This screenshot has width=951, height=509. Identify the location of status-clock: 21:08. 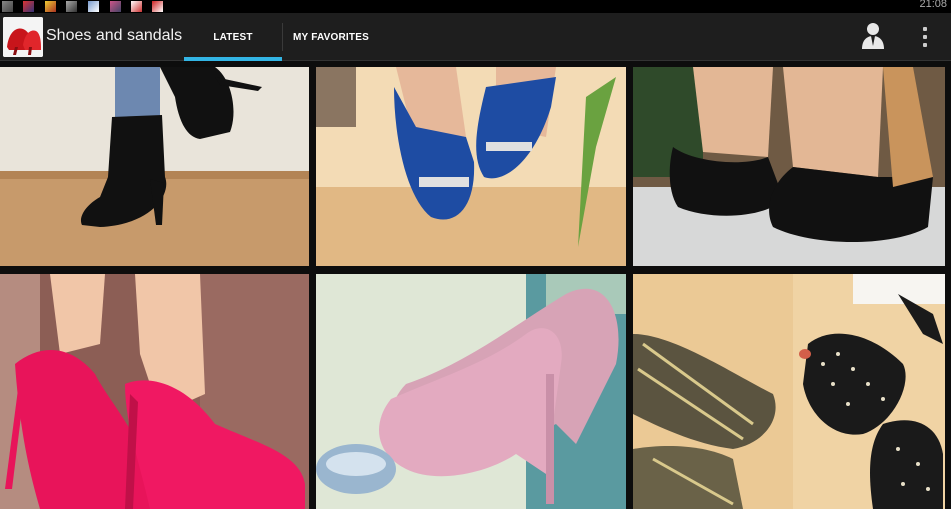
(933, 5).